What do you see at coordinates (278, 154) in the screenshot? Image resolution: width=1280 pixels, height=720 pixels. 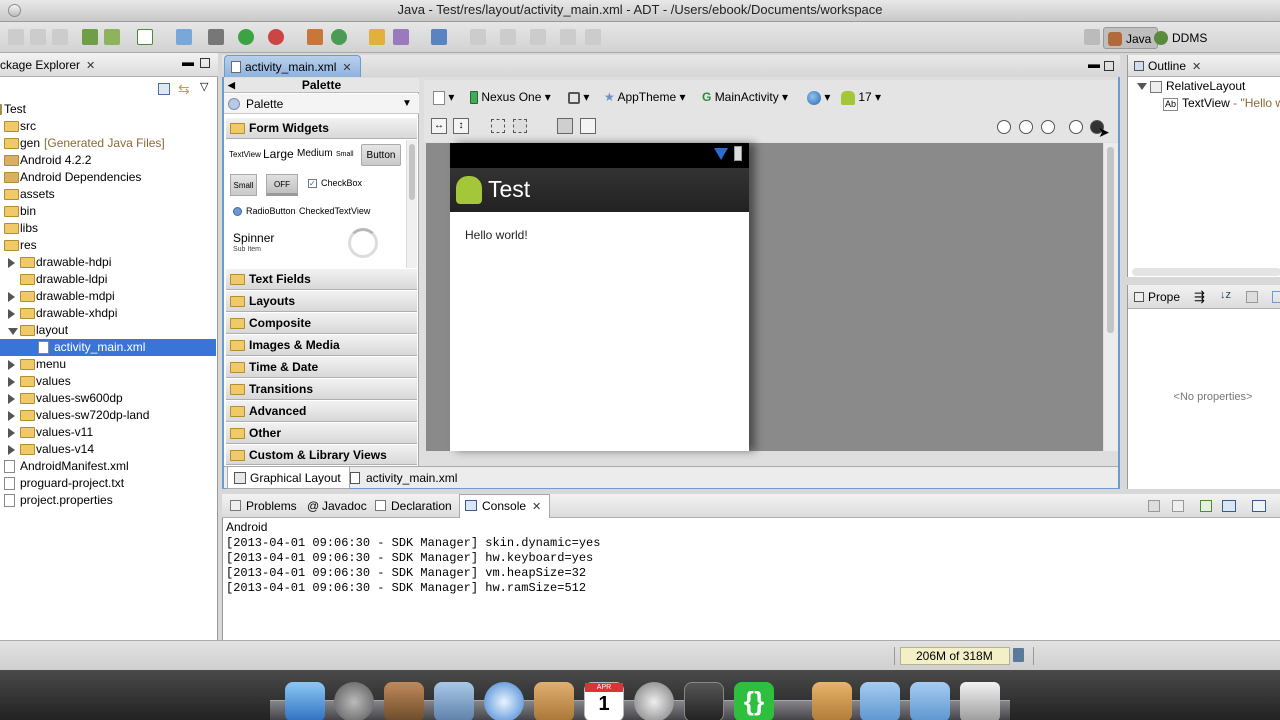 I see `widget-large-text: Large` at bounding box center [278, 154].